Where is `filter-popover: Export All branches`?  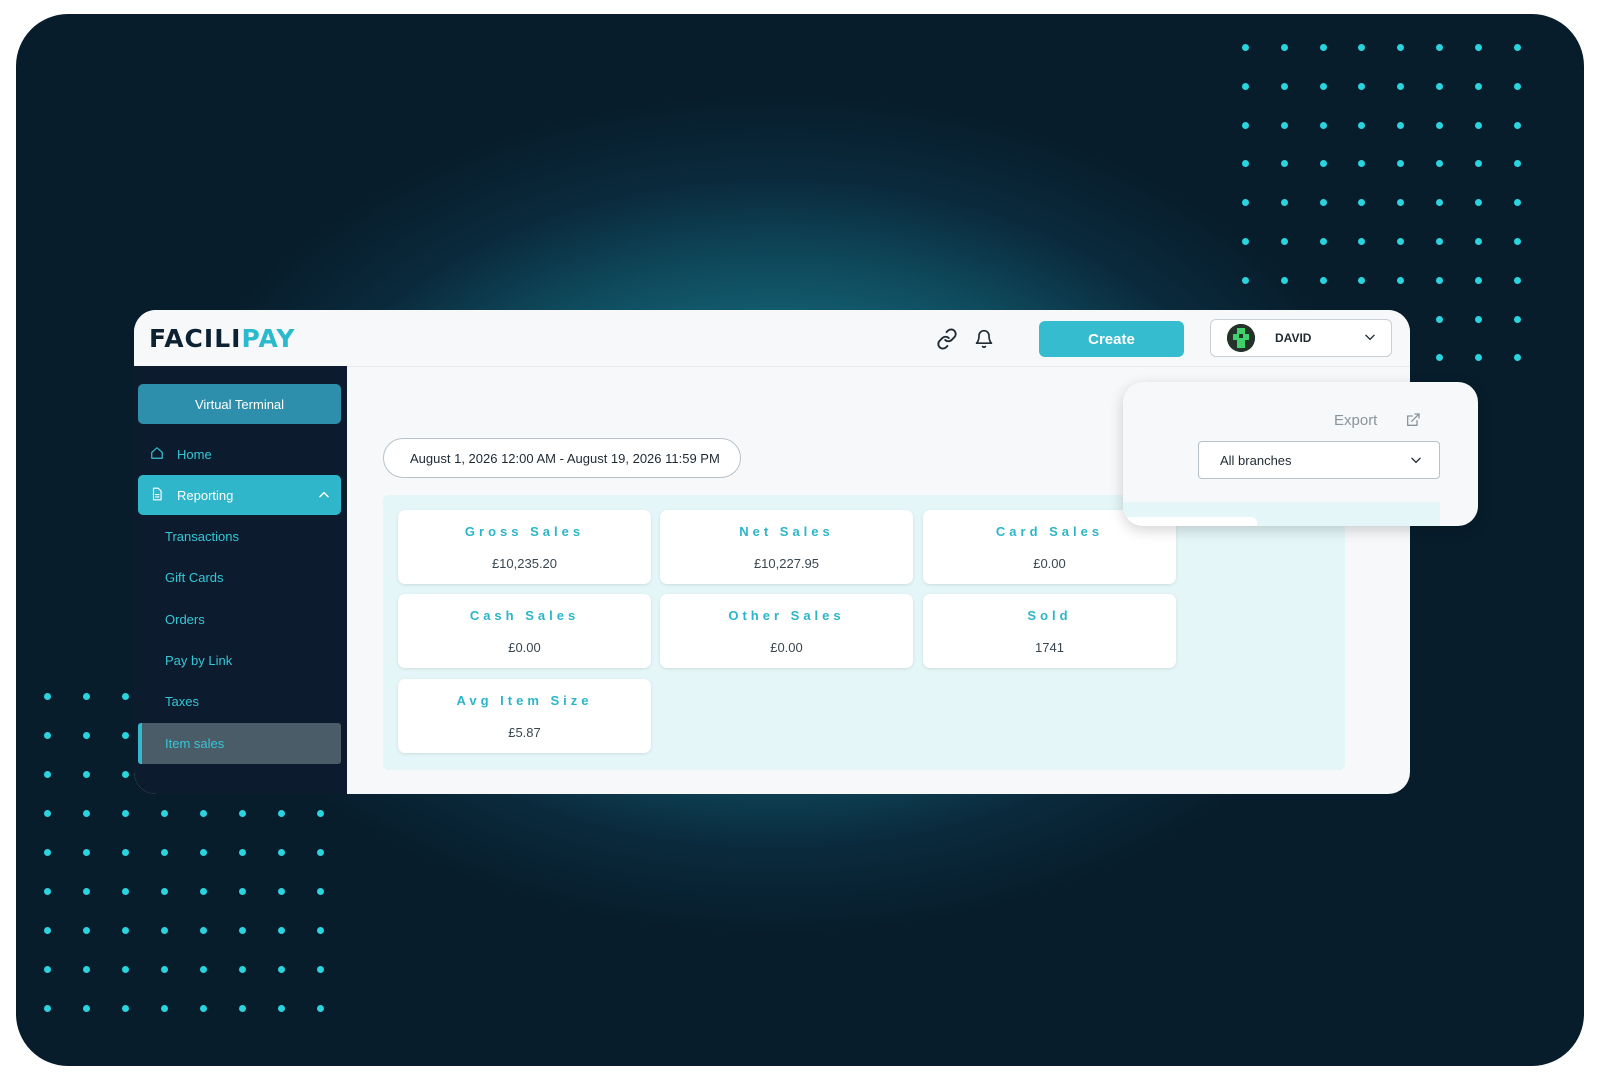 filter-popover: Export All branches is located at coordinates (1300, 454).